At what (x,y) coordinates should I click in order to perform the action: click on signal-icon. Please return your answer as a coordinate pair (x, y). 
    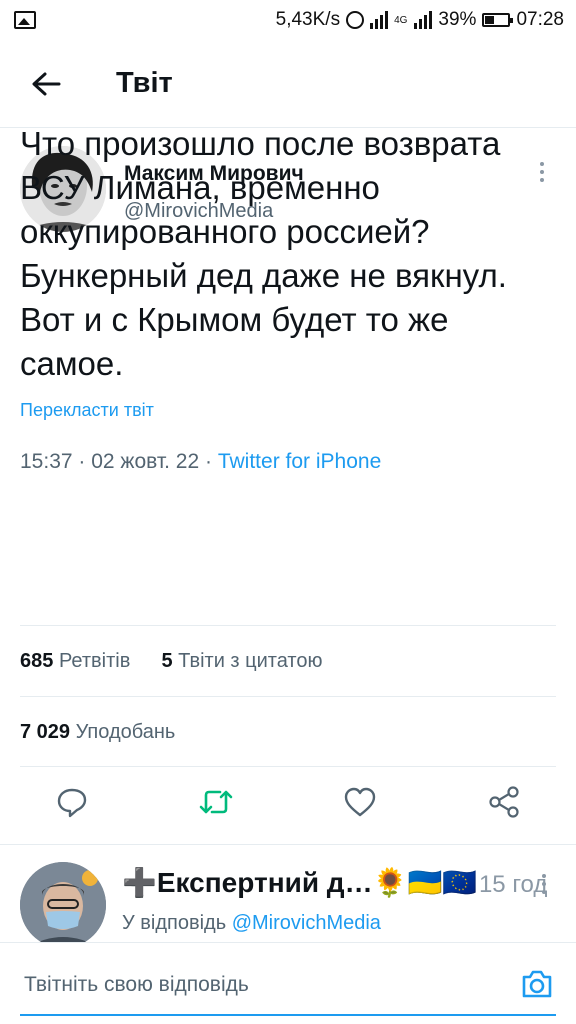
    Looking at the image, I should click on (379, 20).